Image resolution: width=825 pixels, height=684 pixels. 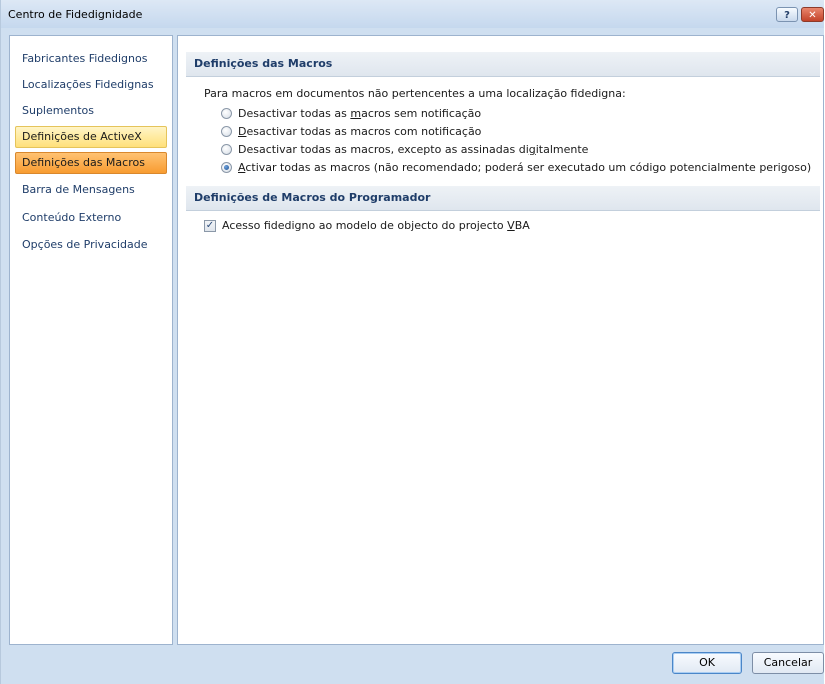 I want to click on sidebar-item-activex-settings: Definições de ActiveX, so click(x=91, y=137).